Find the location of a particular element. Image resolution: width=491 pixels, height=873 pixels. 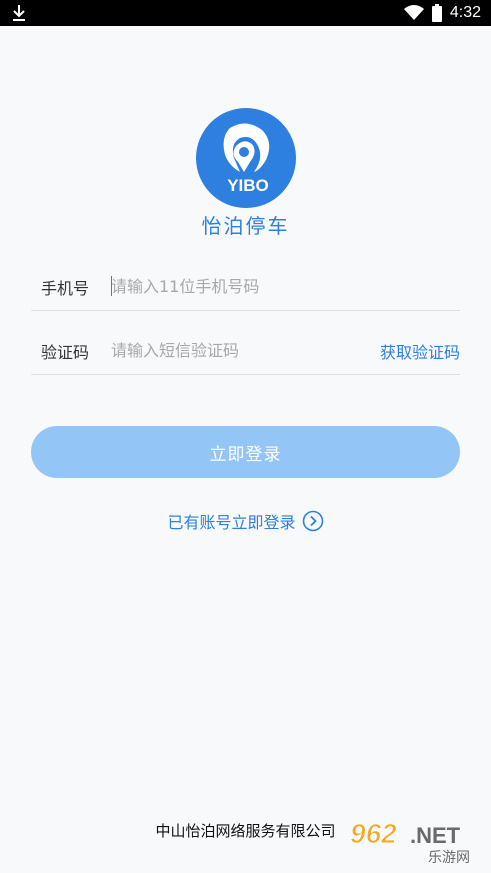

status-bar: 4:32 is located at coordinates (245, 13).